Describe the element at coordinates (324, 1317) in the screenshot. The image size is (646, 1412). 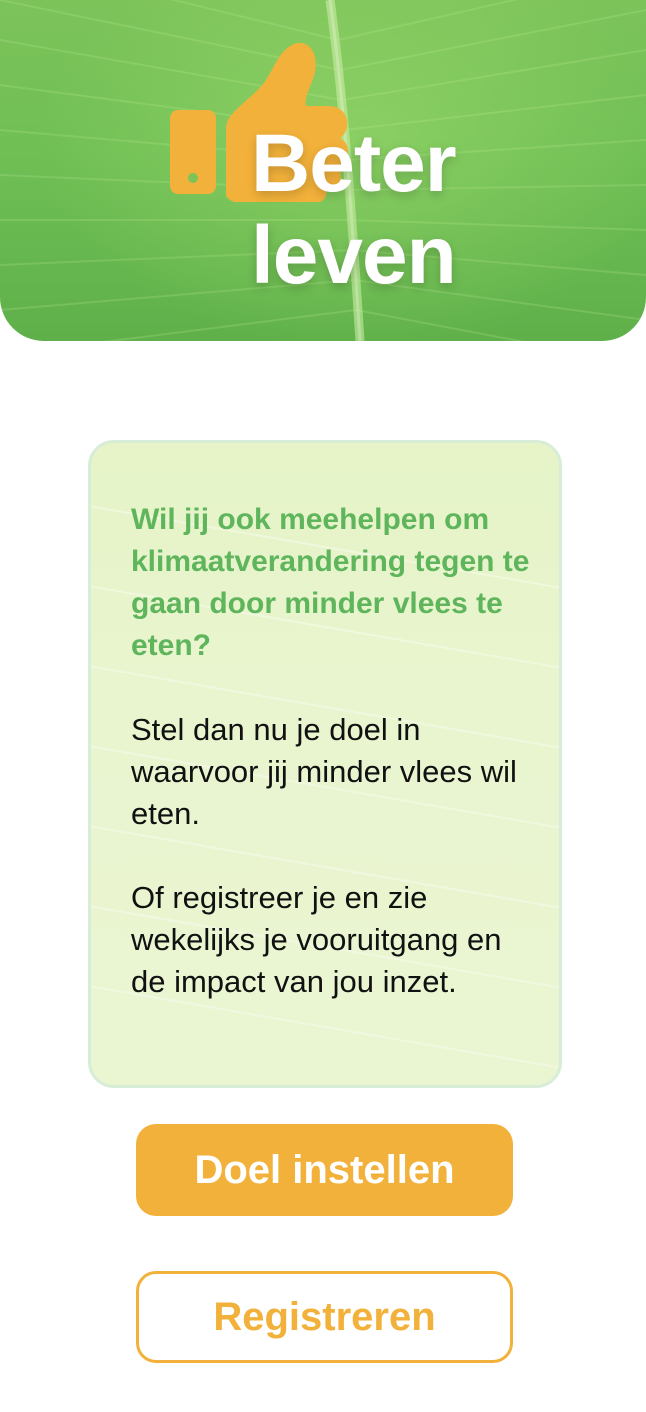
I see `register-button: Registreren` at that location.